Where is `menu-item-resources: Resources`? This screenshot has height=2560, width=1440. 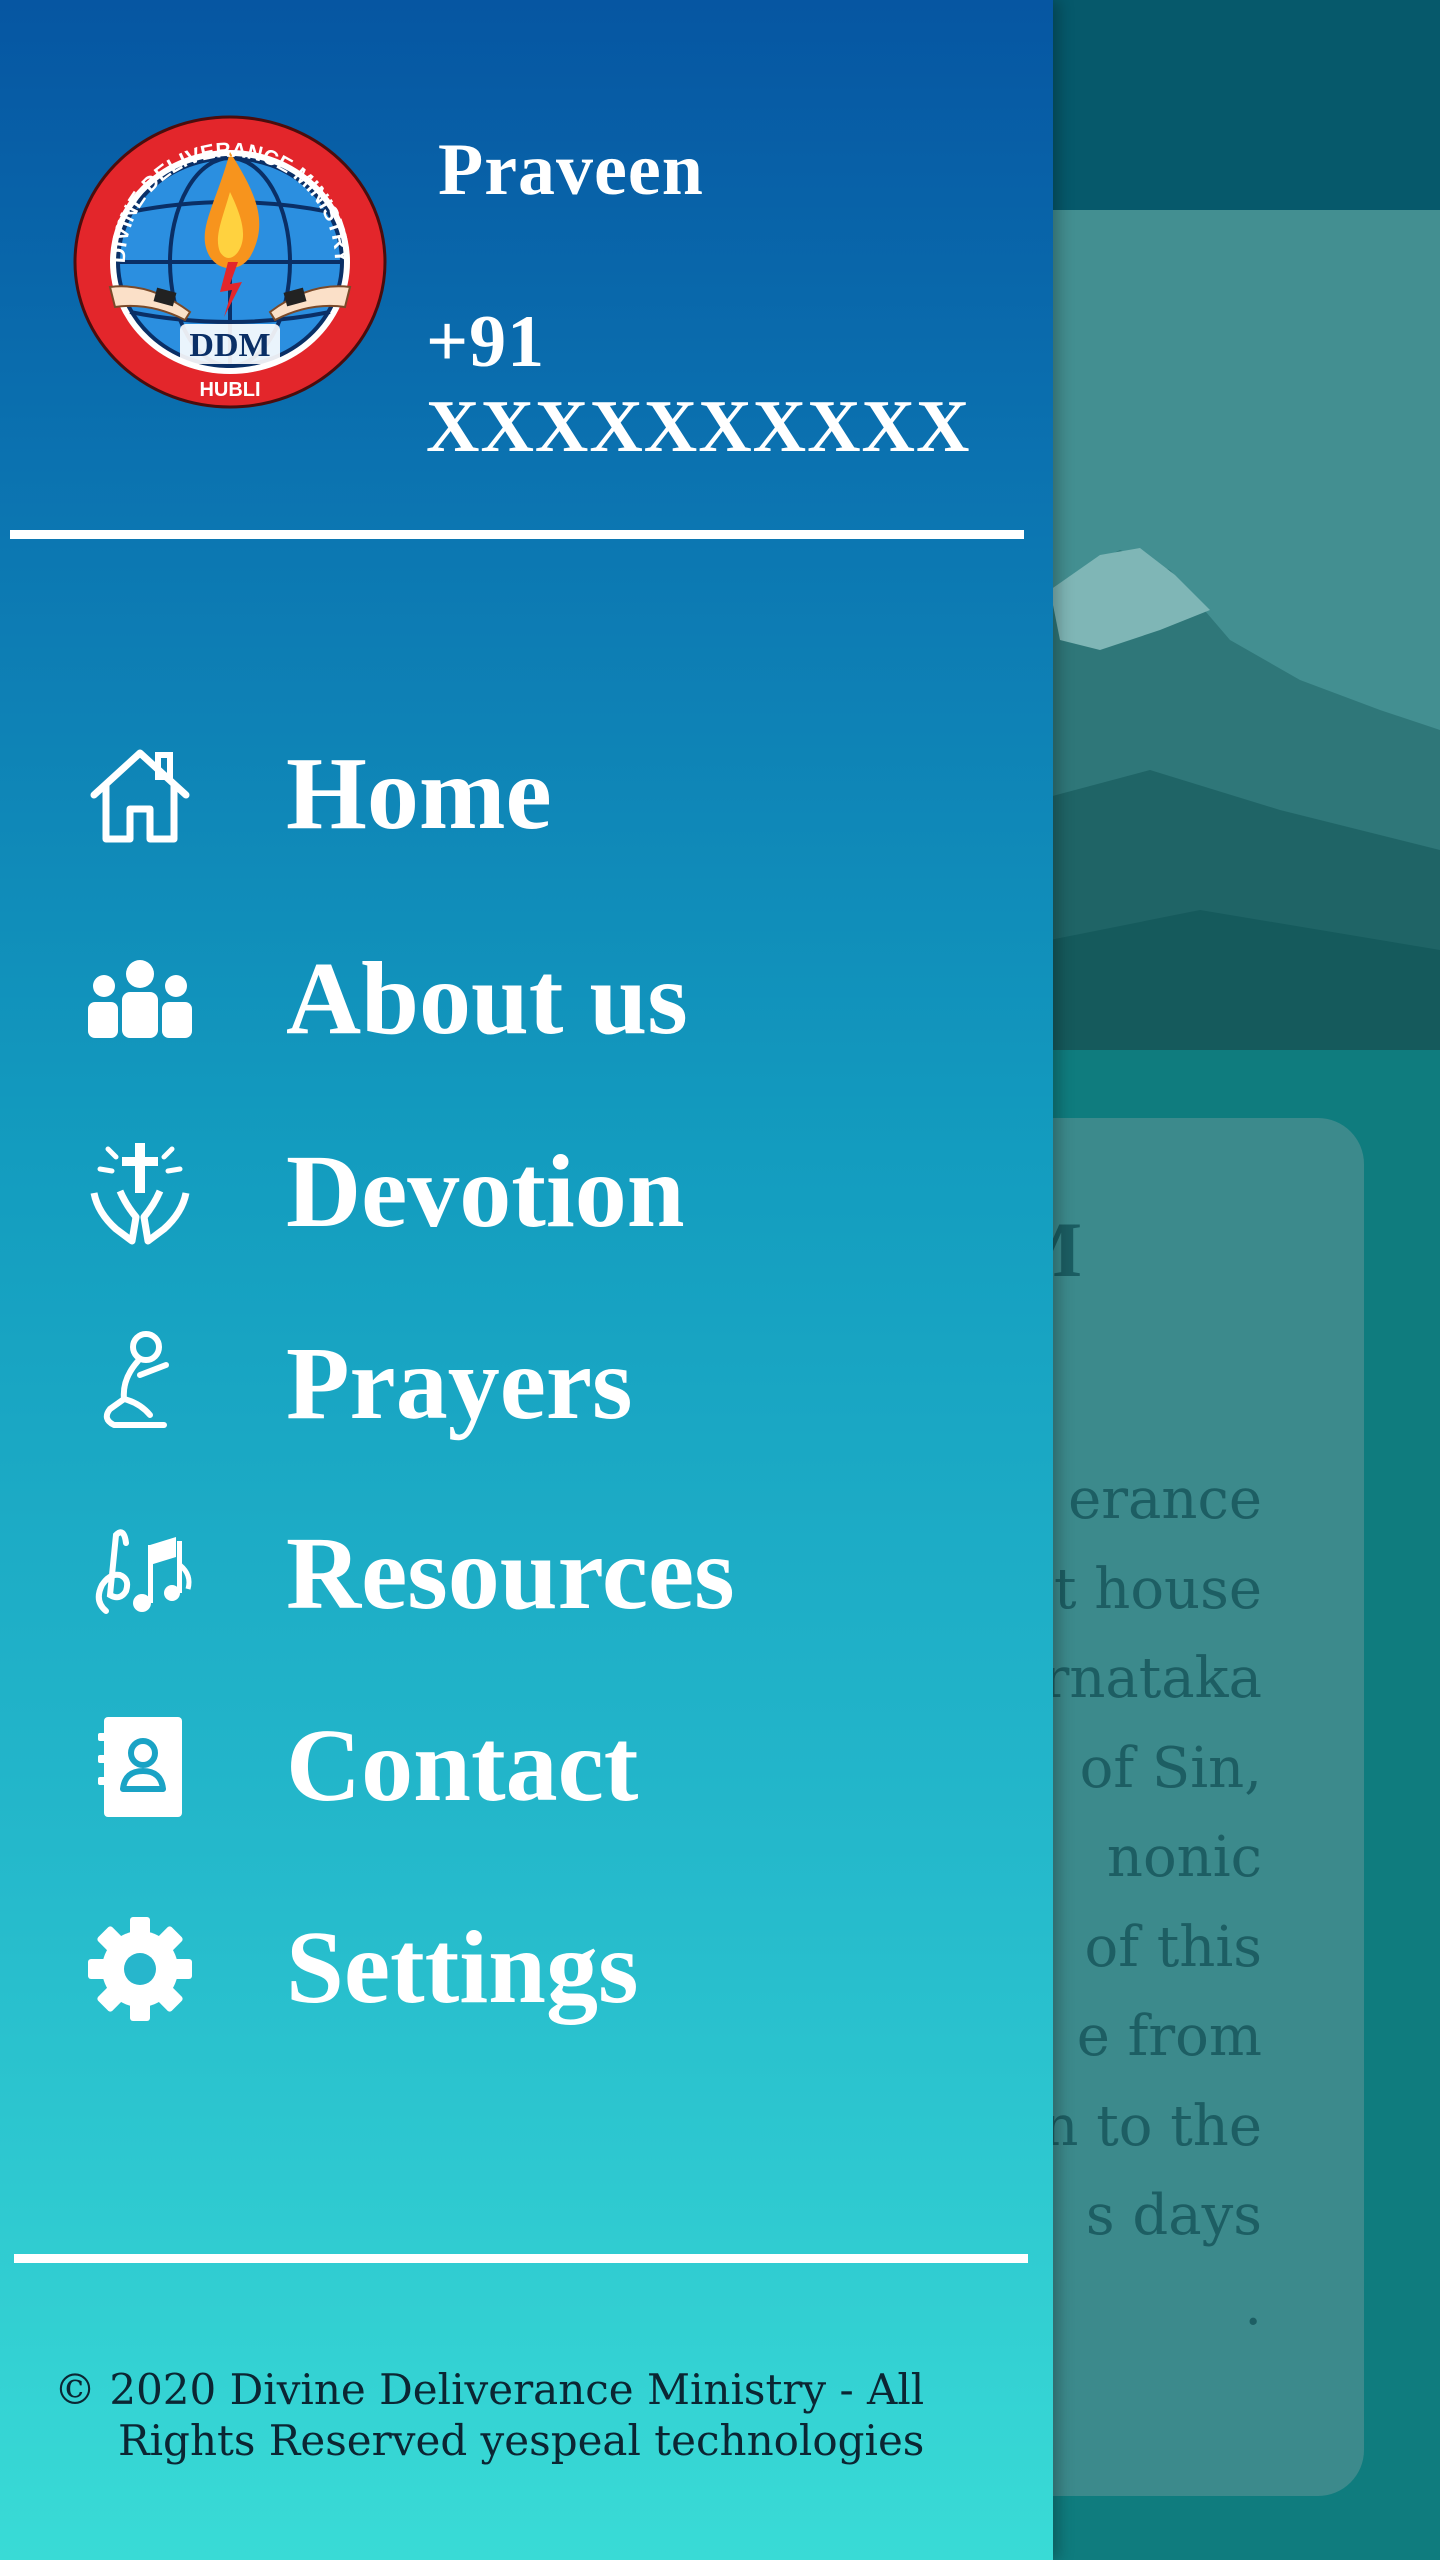 menu-item-resources: Resources is located at coordinates (530, 1575).